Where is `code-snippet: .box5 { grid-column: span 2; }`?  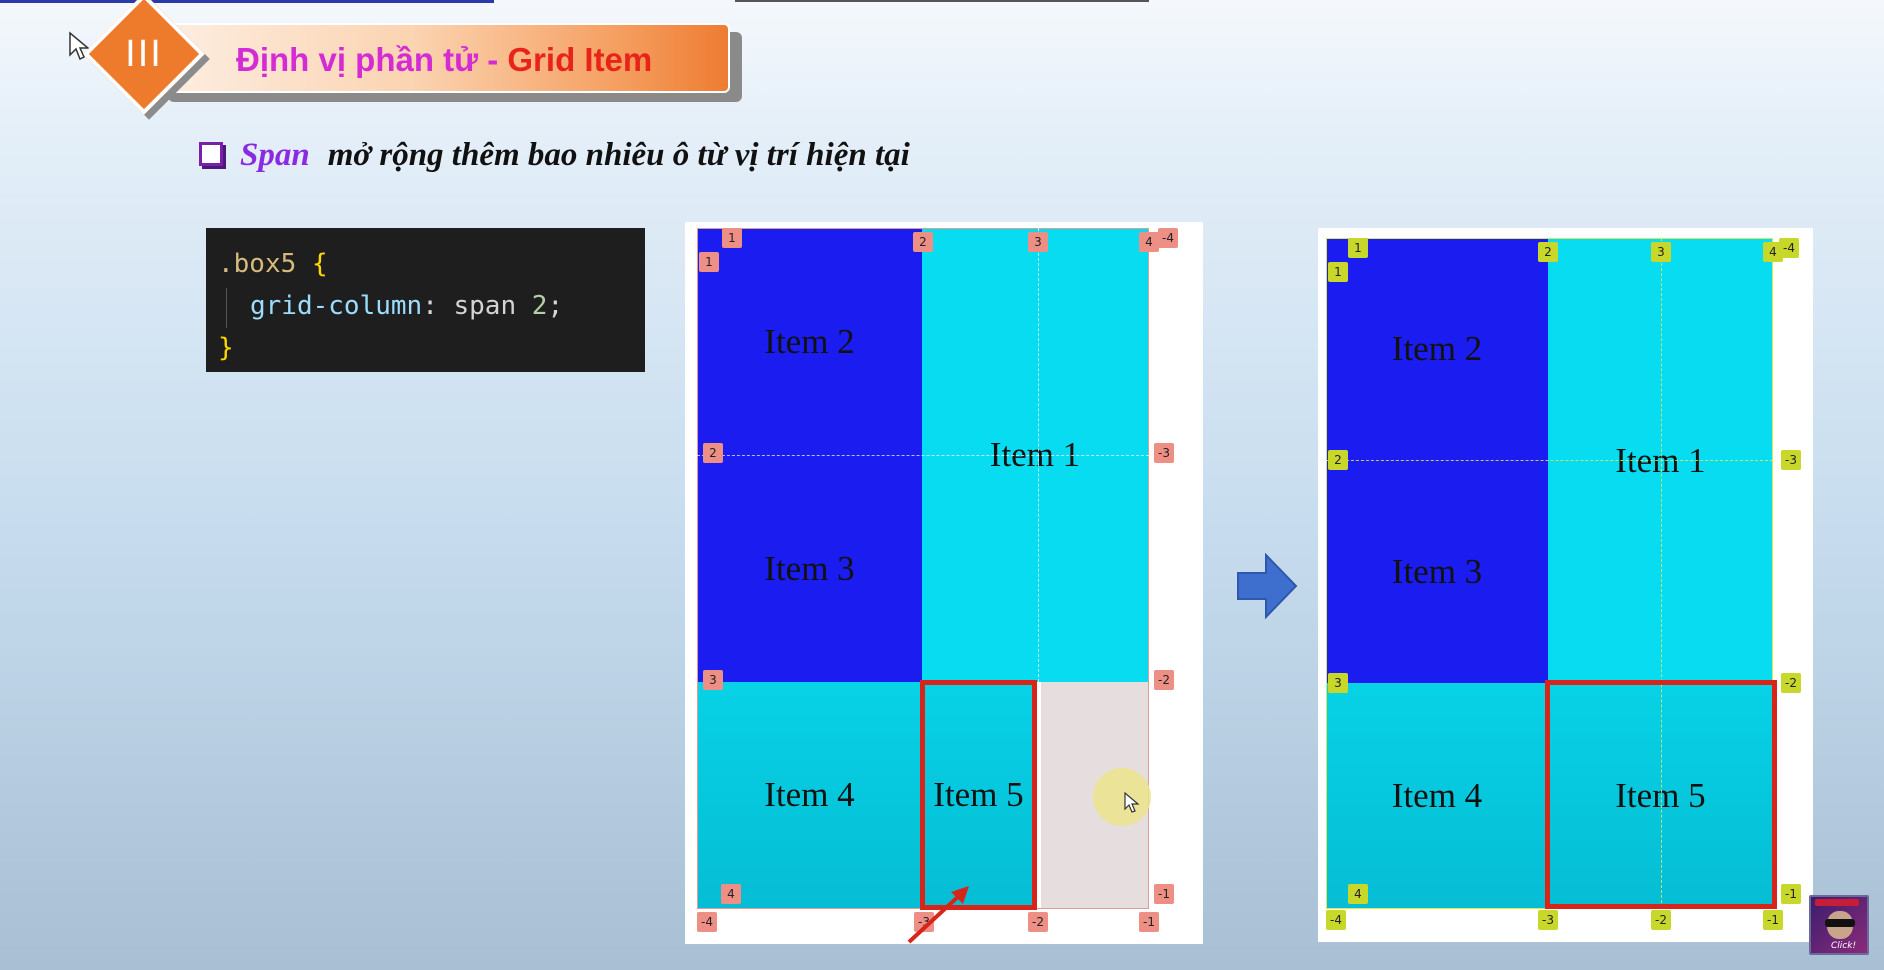 code-snippet: .box5 { grid-column: span 2; } is located at coordinates (425, 300).